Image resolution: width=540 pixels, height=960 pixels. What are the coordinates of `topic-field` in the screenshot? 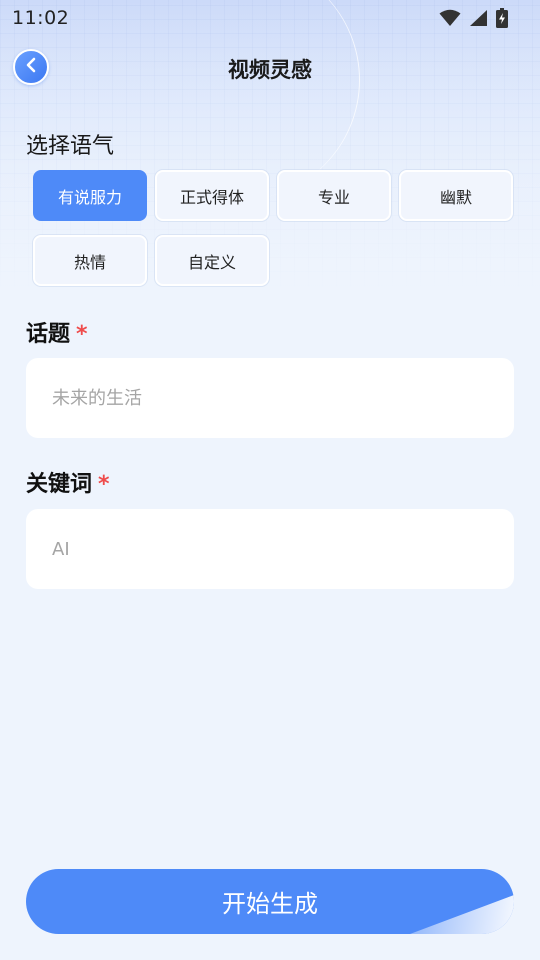 It's located at (270, 398).